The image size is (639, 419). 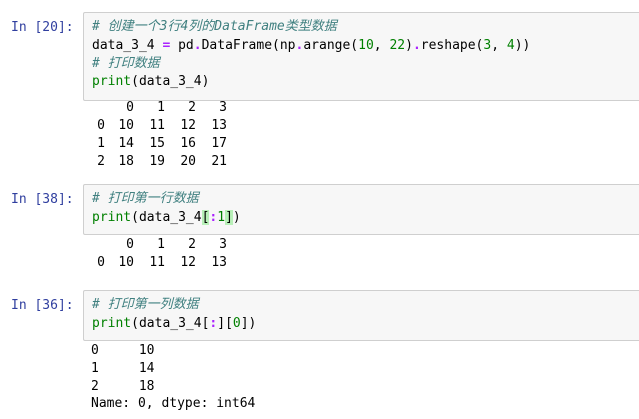 I want to click on code-input: # 打印第一列数据 print(data_3_4[:][0]), so click(x=361, y=315).